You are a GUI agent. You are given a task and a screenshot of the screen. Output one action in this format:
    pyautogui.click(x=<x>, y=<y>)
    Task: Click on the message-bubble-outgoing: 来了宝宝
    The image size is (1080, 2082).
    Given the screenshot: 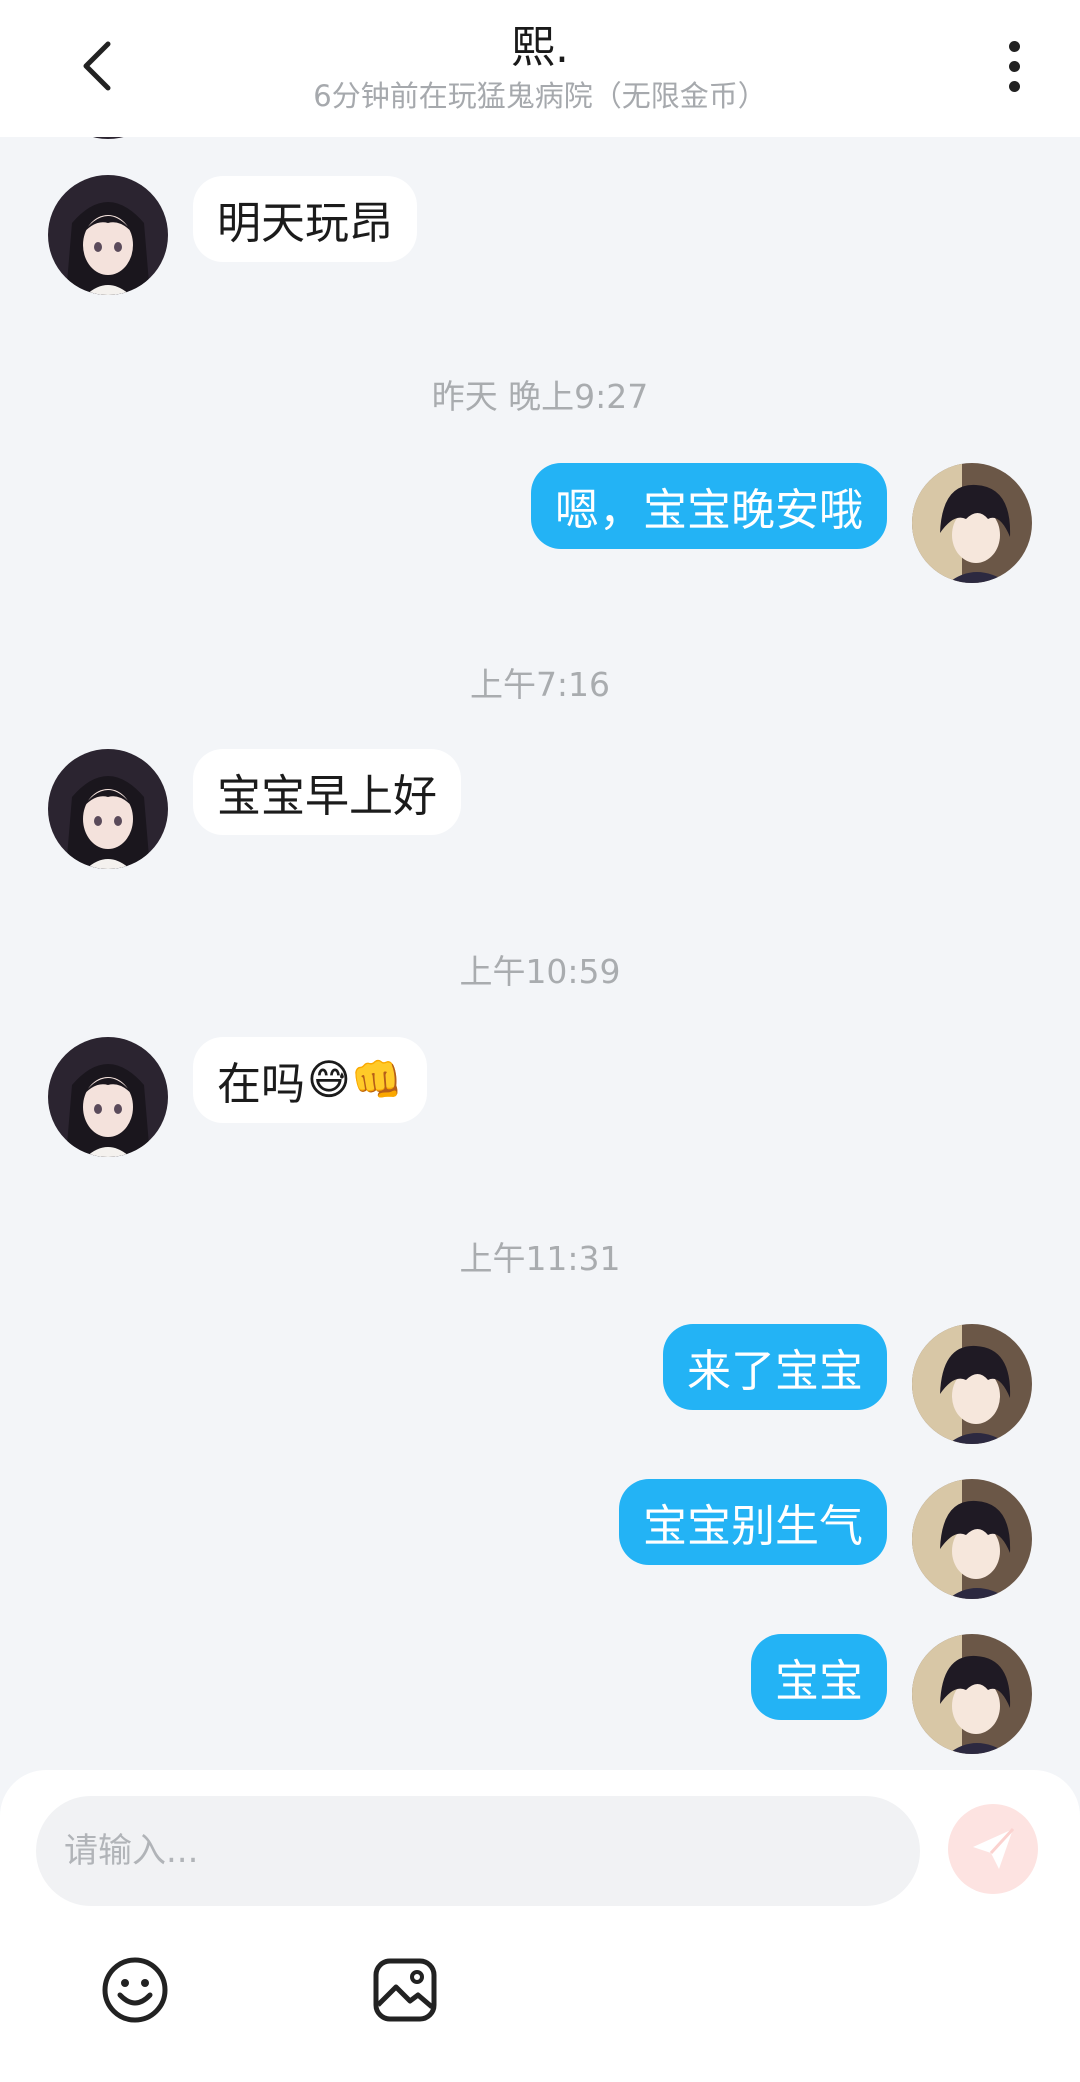 What is the action you would take?
    pyautogui.click(x=775, y=1367)
    